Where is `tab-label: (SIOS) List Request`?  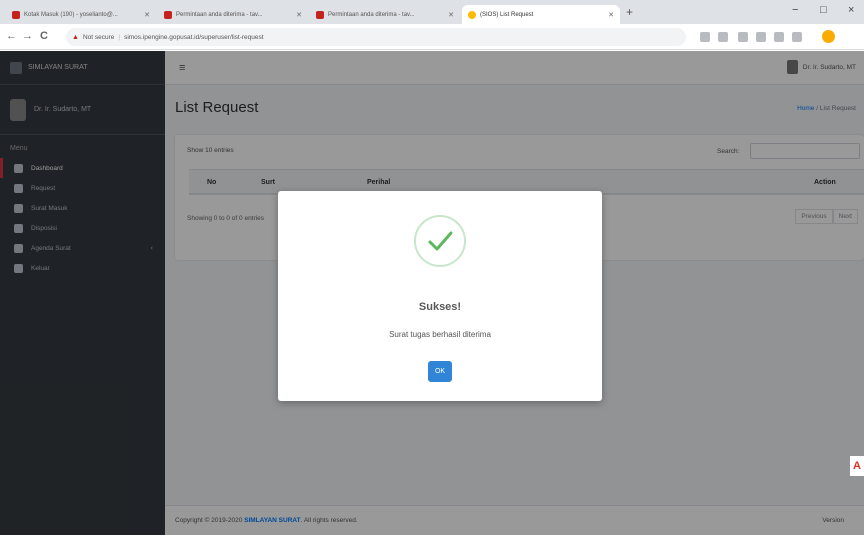 tab-label: (SIOS) List Request is located at coordinates (507, 14).